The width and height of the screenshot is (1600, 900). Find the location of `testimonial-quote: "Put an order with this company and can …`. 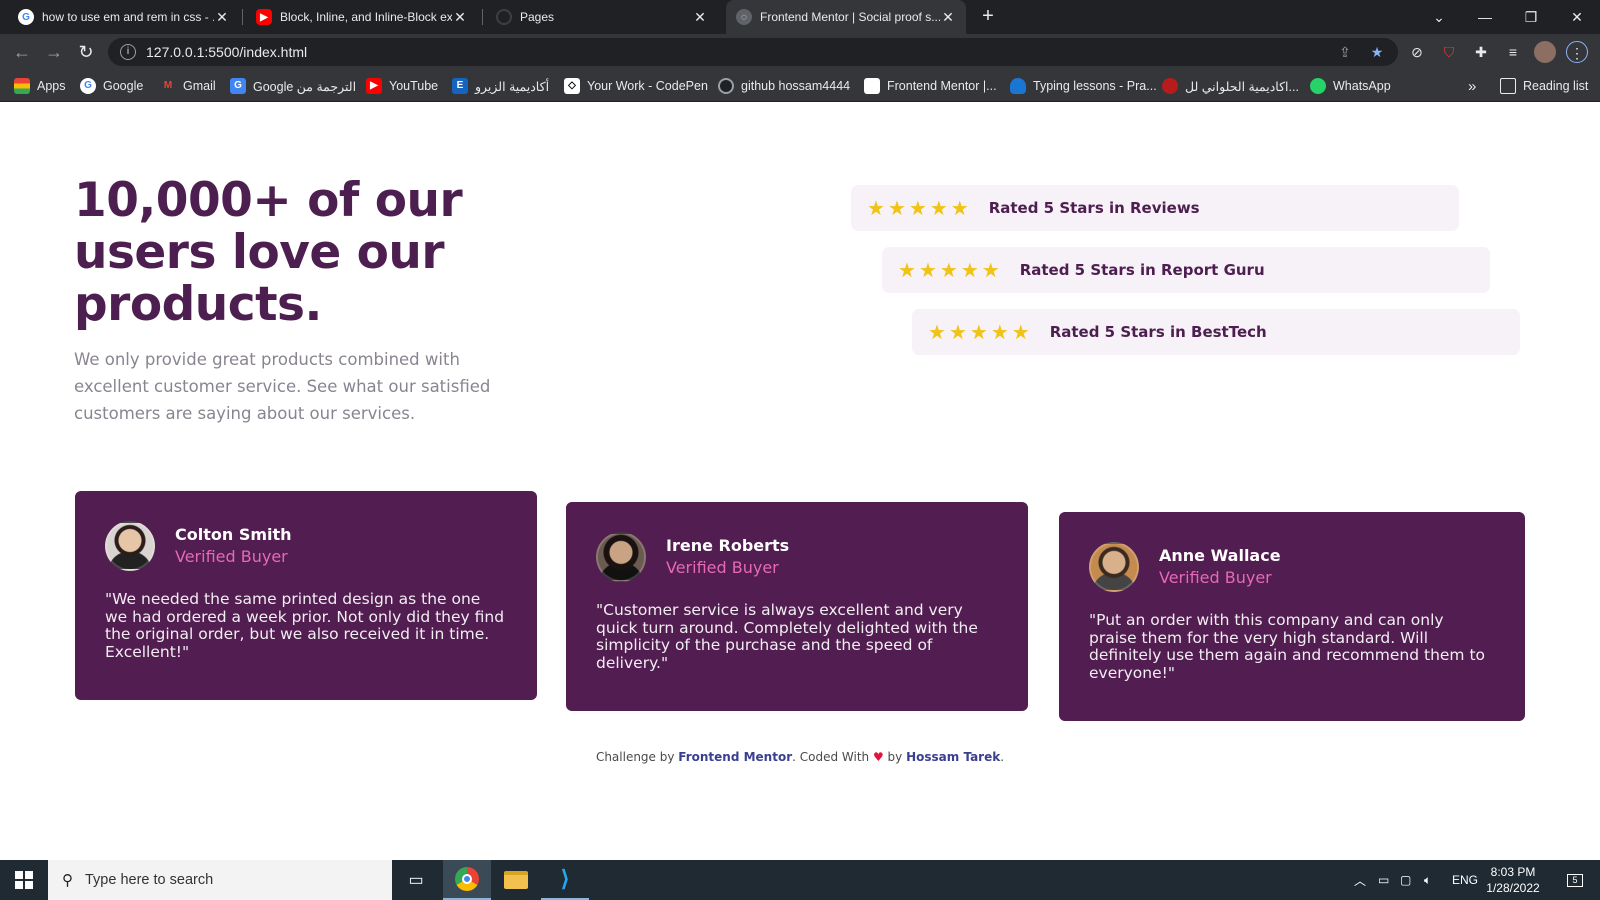

testimonial-quote: "Put an order with this company and can … is located at coordinates (1287, 646).